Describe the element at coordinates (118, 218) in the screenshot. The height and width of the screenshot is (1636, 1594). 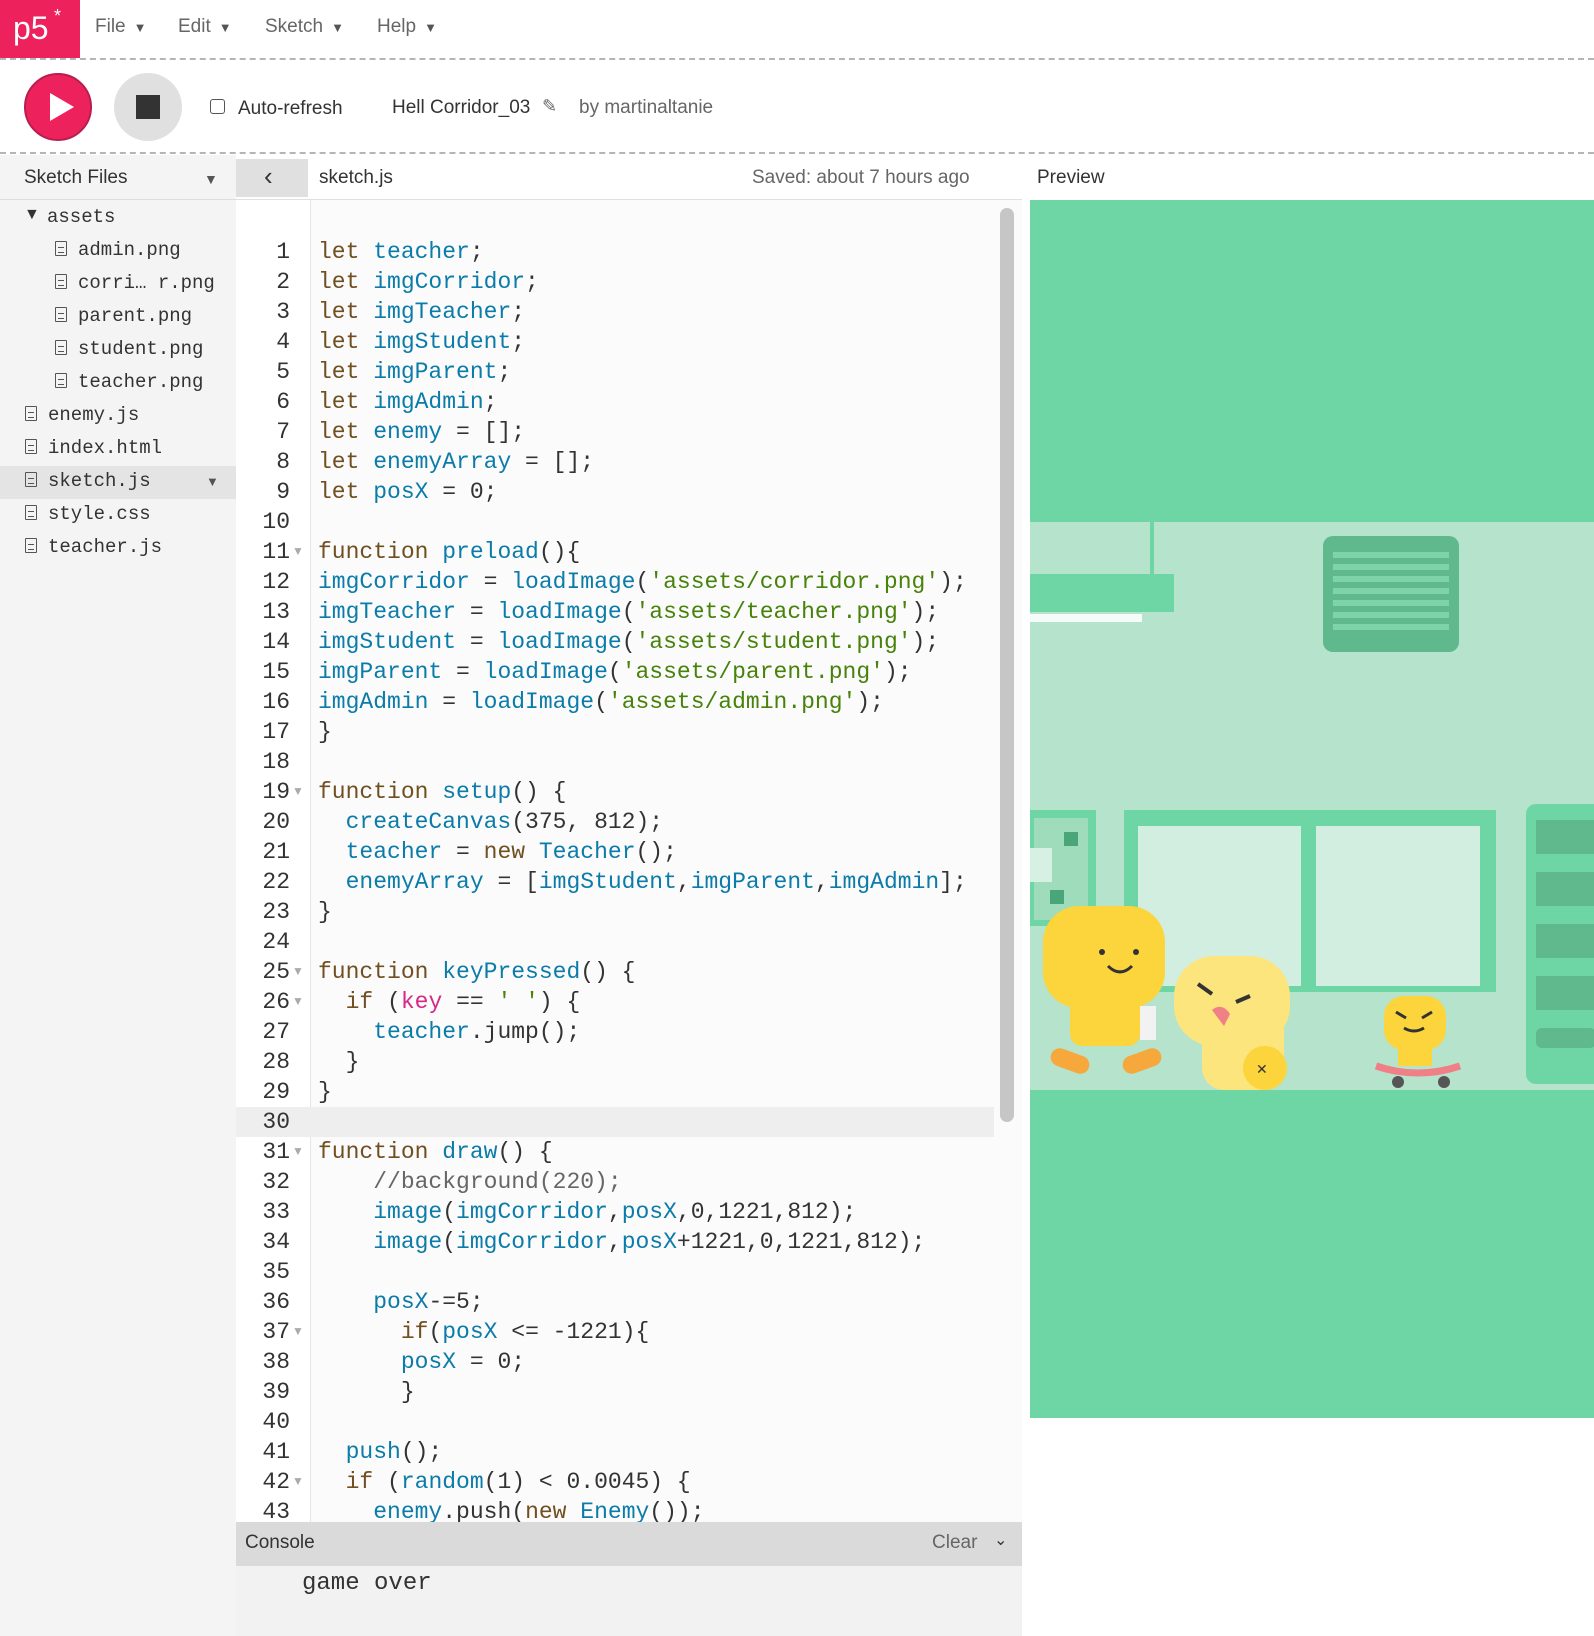
I see `folder-assets: ▼ assets` at that location.